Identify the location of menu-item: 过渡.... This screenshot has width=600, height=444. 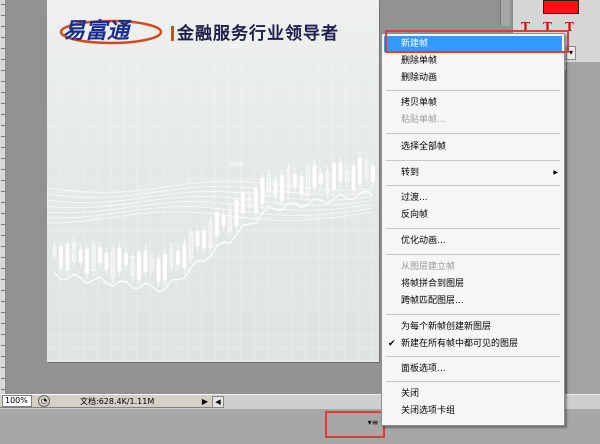
(473, 198).